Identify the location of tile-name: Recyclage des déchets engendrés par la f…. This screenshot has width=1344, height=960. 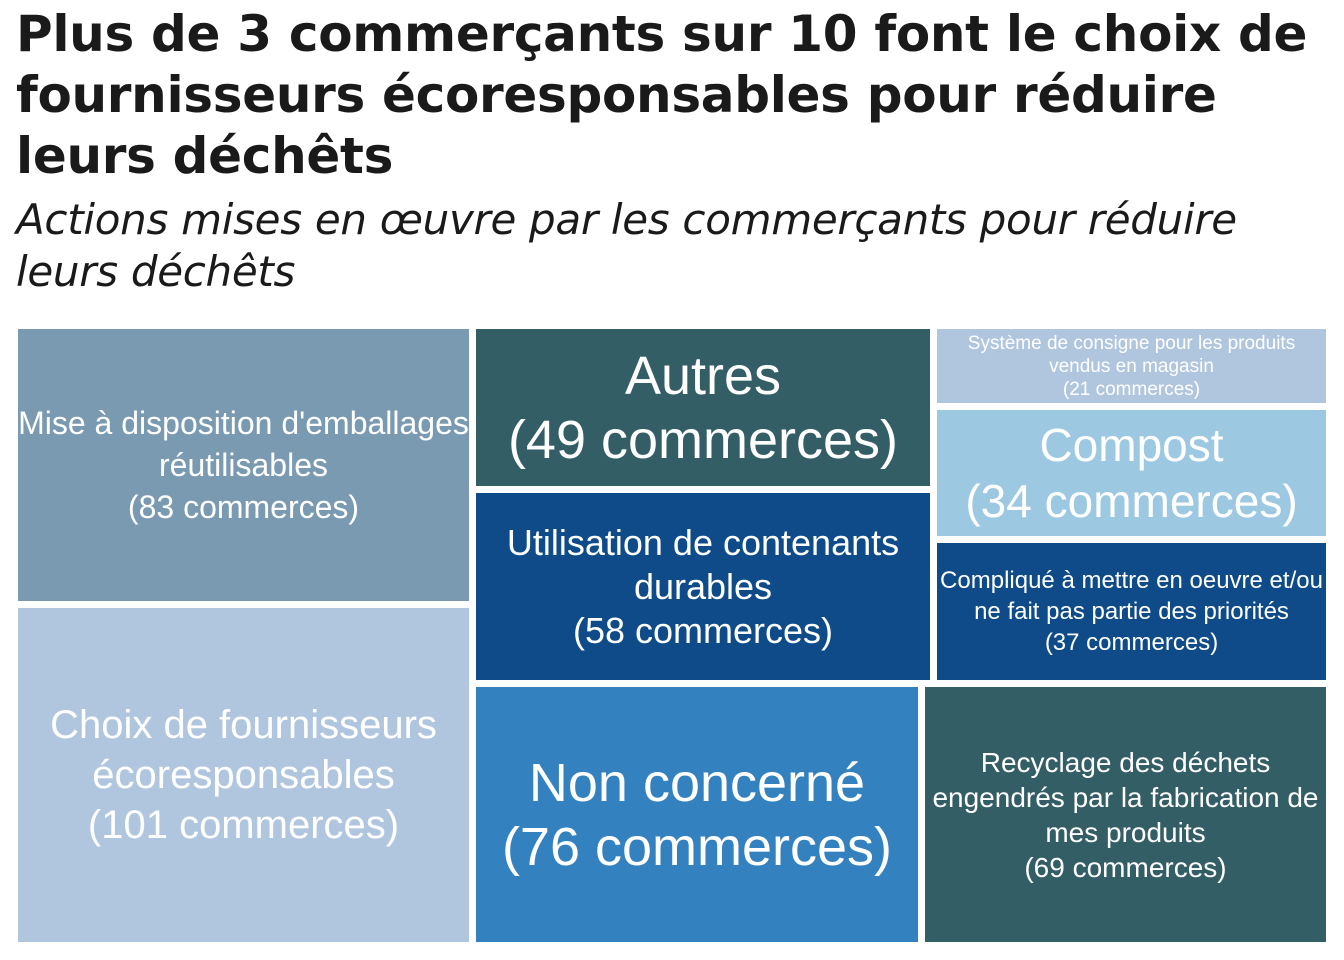
(1125, 797).